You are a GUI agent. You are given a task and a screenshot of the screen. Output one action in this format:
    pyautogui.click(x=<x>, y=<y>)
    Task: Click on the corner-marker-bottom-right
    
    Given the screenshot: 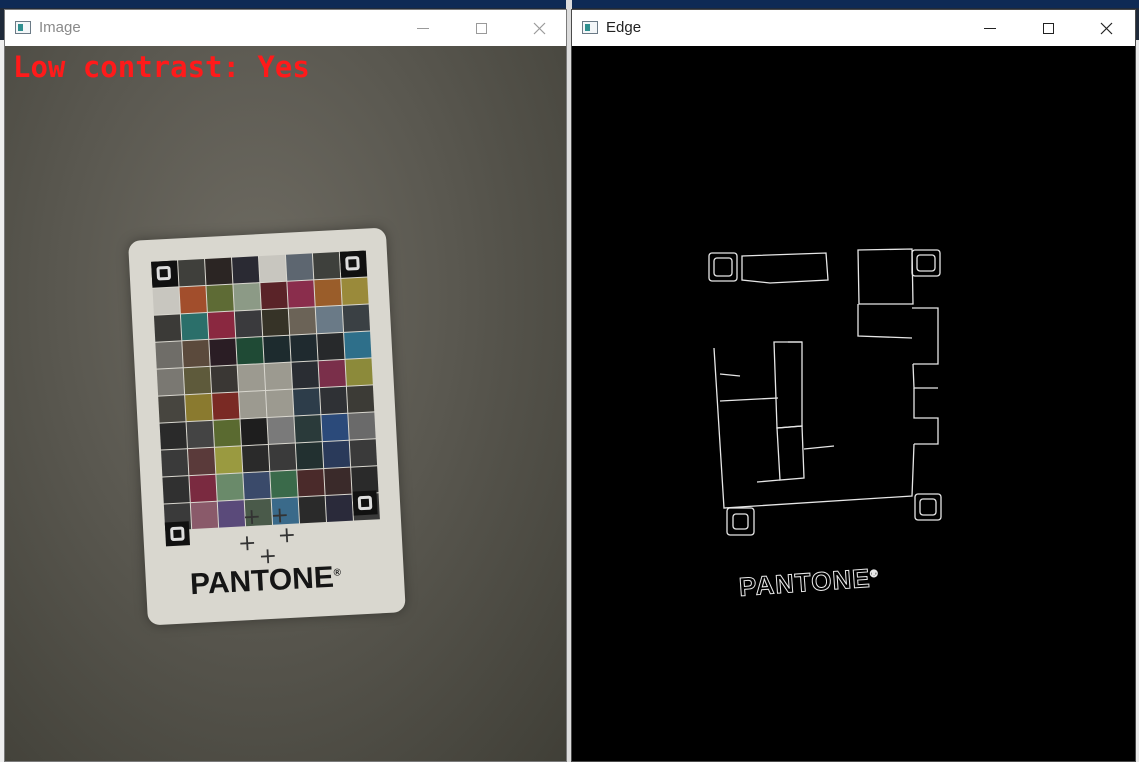 What is the action you would take?
    pyautogui.click(x=365, y=503)
    